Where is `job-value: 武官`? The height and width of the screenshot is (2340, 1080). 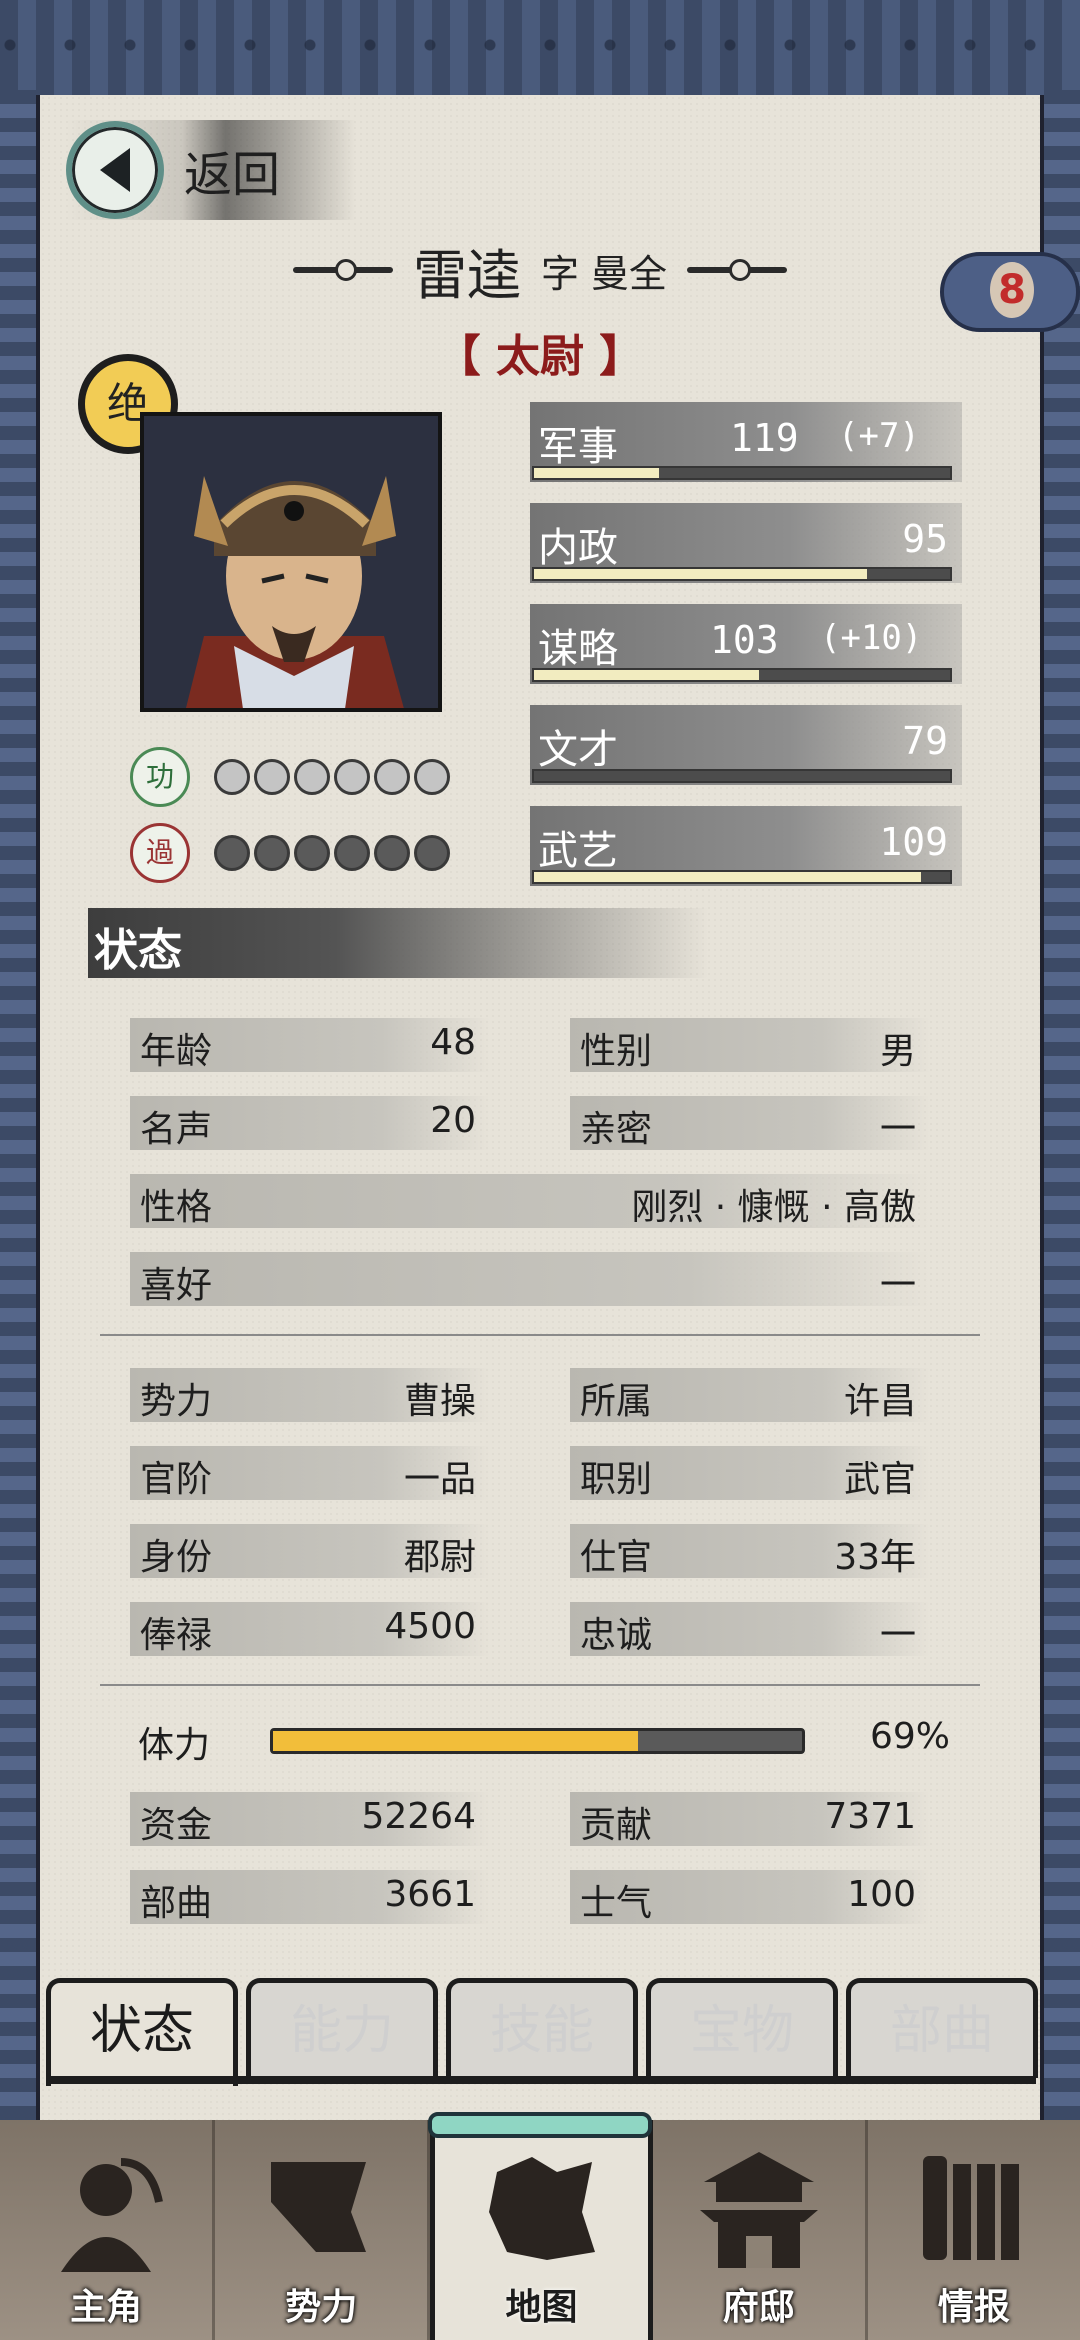
job-value: 武官 is located at coordinates (879, 1479).